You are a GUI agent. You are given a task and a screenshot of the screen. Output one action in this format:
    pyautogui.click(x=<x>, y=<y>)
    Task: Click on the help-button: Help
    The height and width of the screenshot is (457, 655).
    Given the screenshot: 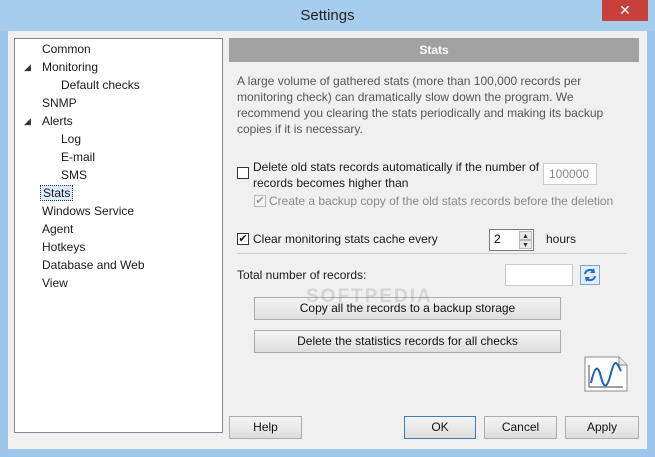 What is the action you would take?
    pyautogui.click(x=265, y=427)
    